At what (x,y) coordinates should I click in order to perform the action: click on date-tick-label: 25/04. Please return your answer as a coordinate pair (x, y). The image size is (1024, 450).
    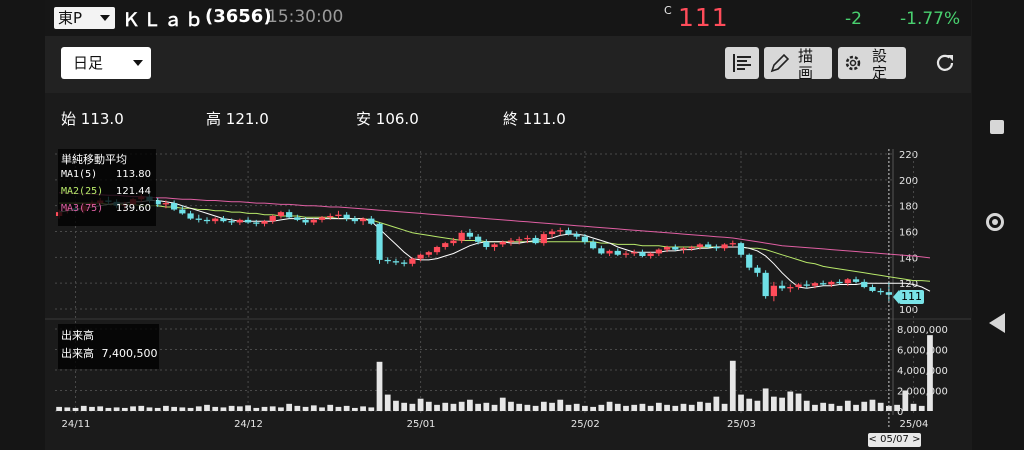
    Looking at the image, I should click on (914, 424).